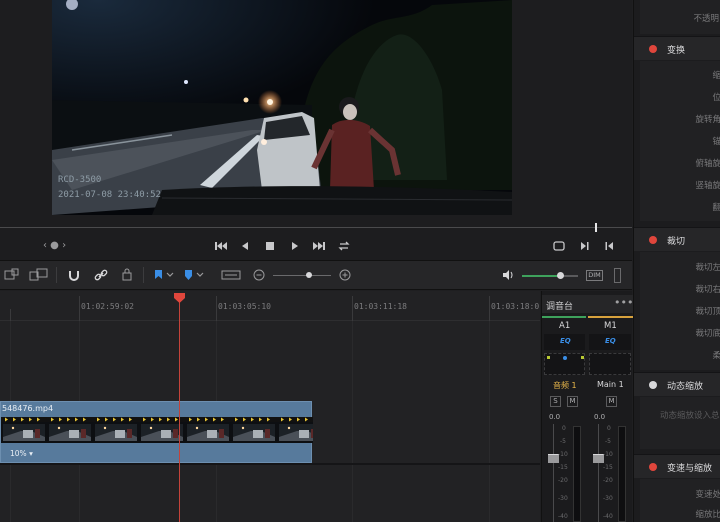 The height and width of the screenshot is (522, 720). What do you see at coordinates (680, 311) in the screenshot?
I see `section-crop-body: 裁切左 裁切右 裁切顶 裁切底 柔` at bounding box center [680, 311].